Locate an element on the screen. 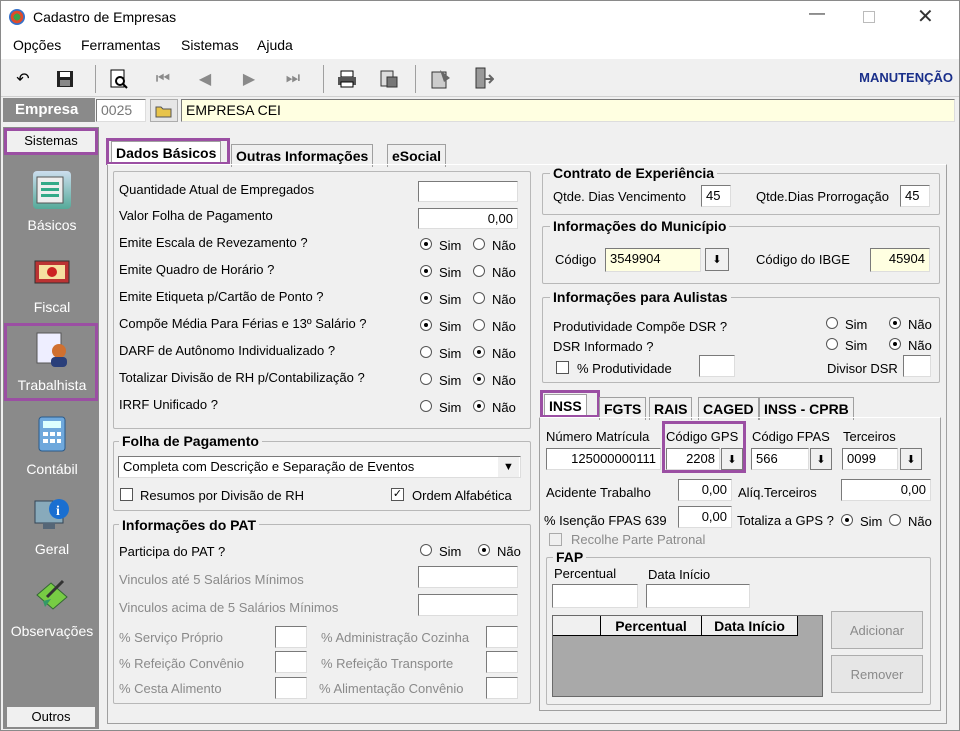 This screenshot has height=731, width=960. dsr-inf-sim-label: Sim is located at coordinates (856, 345).